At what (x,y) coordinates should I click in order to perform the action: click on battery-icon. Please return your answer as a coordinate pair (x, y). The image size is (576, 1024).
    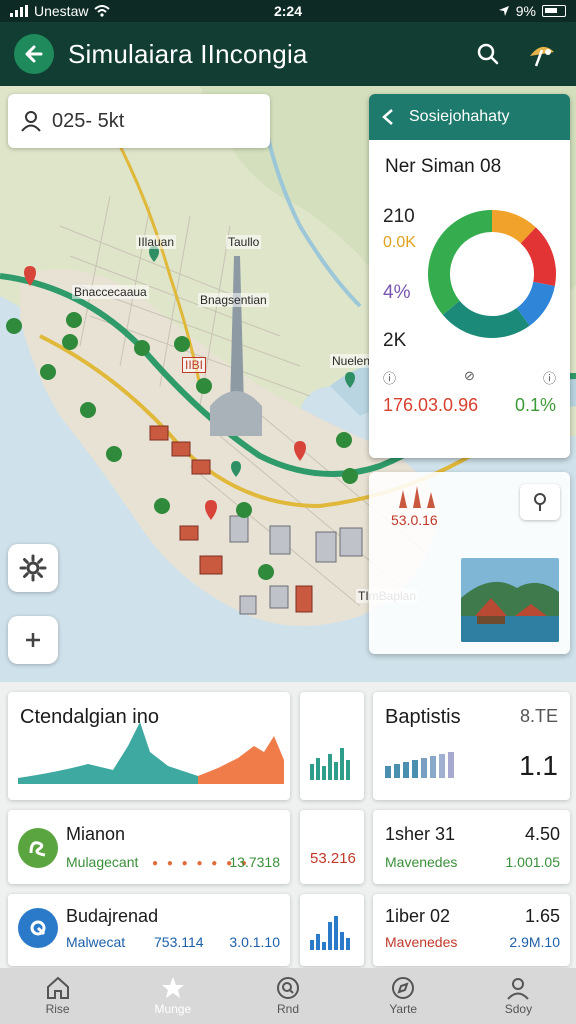
    Looking at the image, I should click on (554, 11).